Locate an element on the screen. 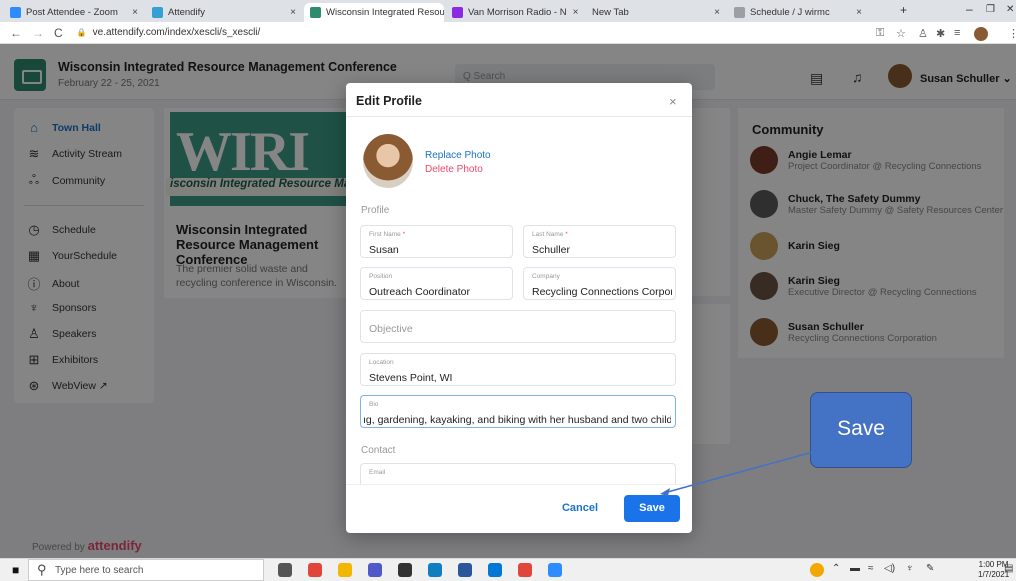  save-button: Save is located at coordinates (652, 508).